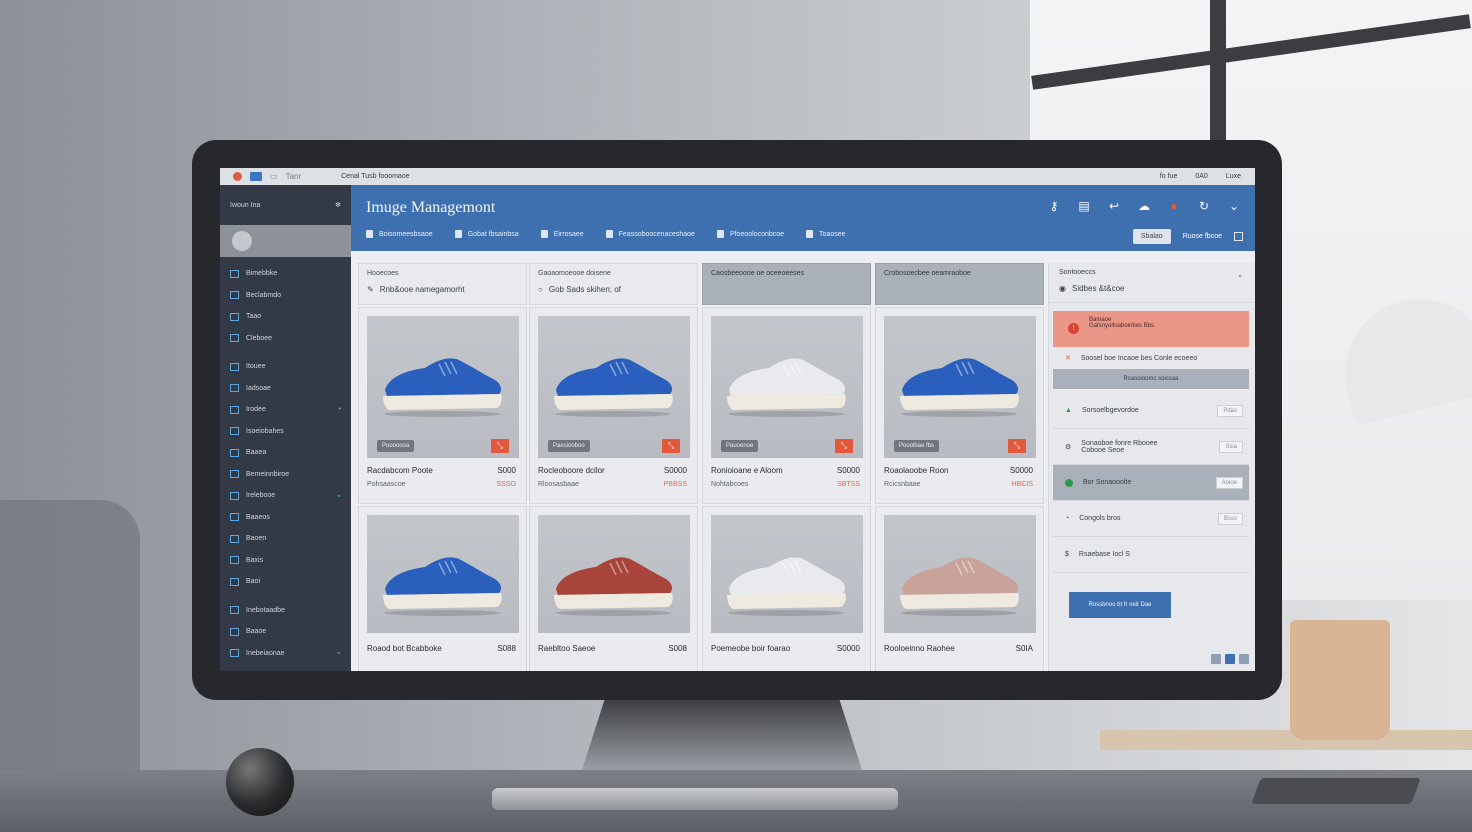 This screenshot has height=832, width=1472. Describe the element at coordinates (1204, 206) in the screenshot. I see `refresh-icon: ↻` at that location.